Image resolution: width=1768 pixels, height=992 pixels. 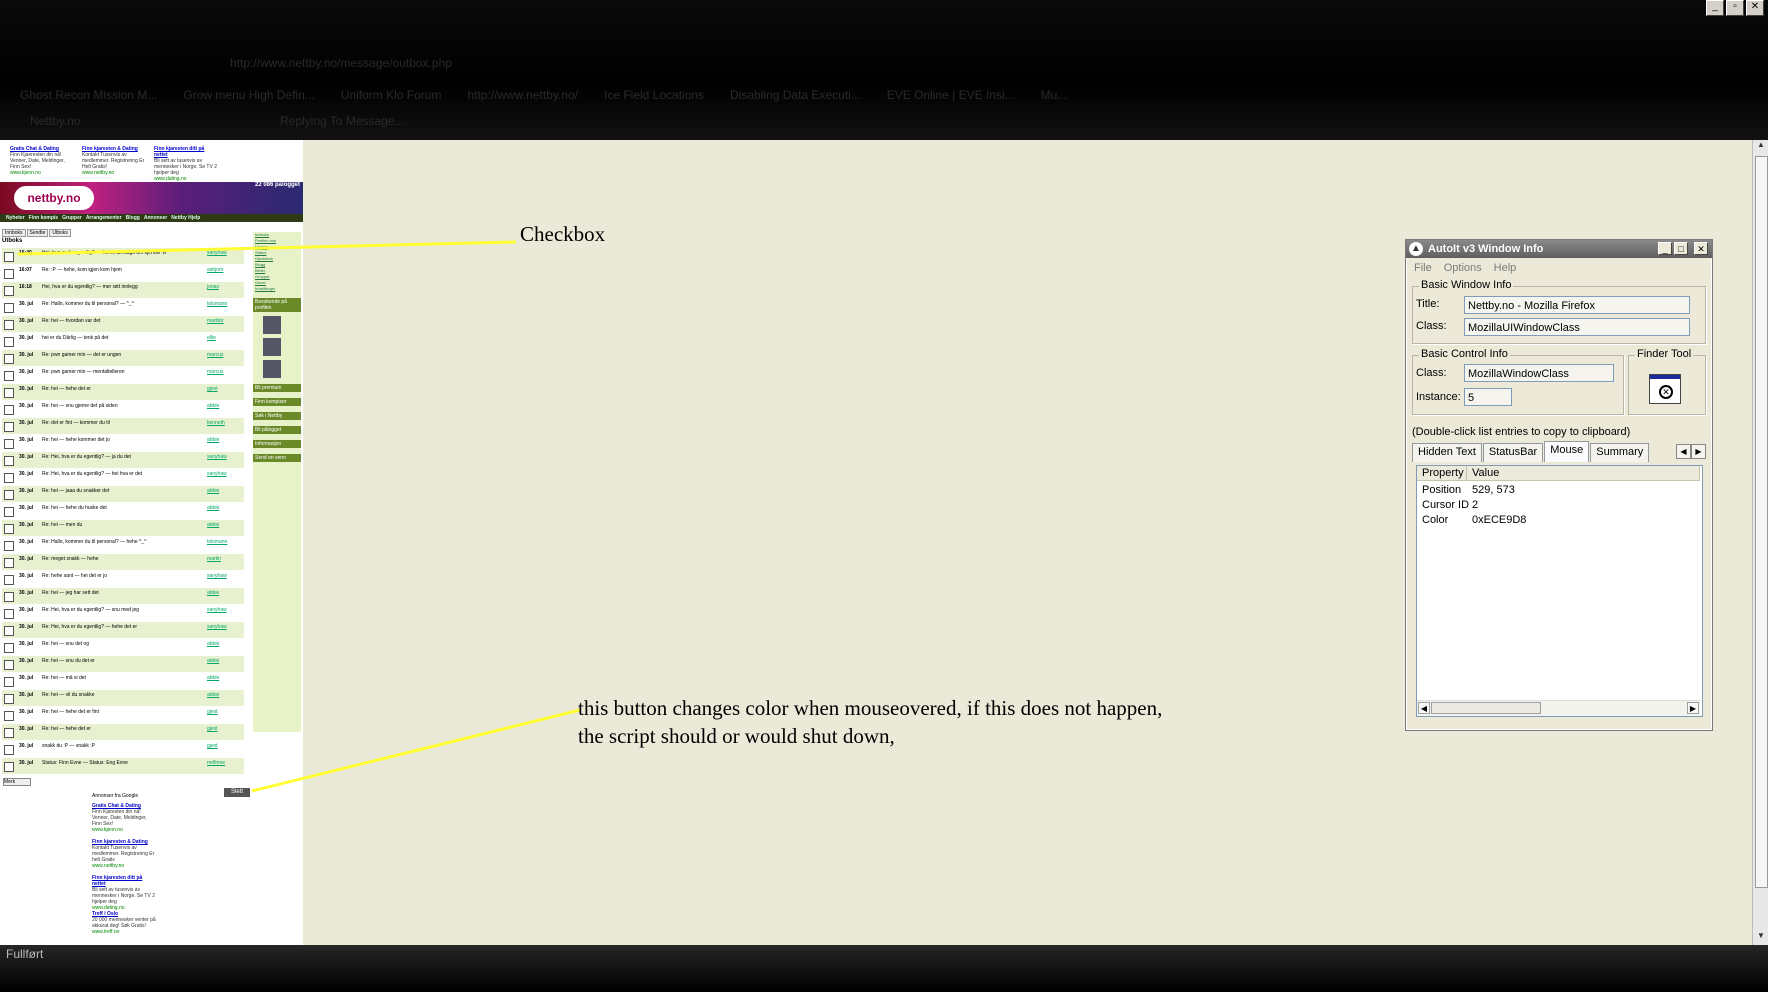 I want to click on button-annotation-line-2: the script should or would shut down,, so click(x=736, y=736).